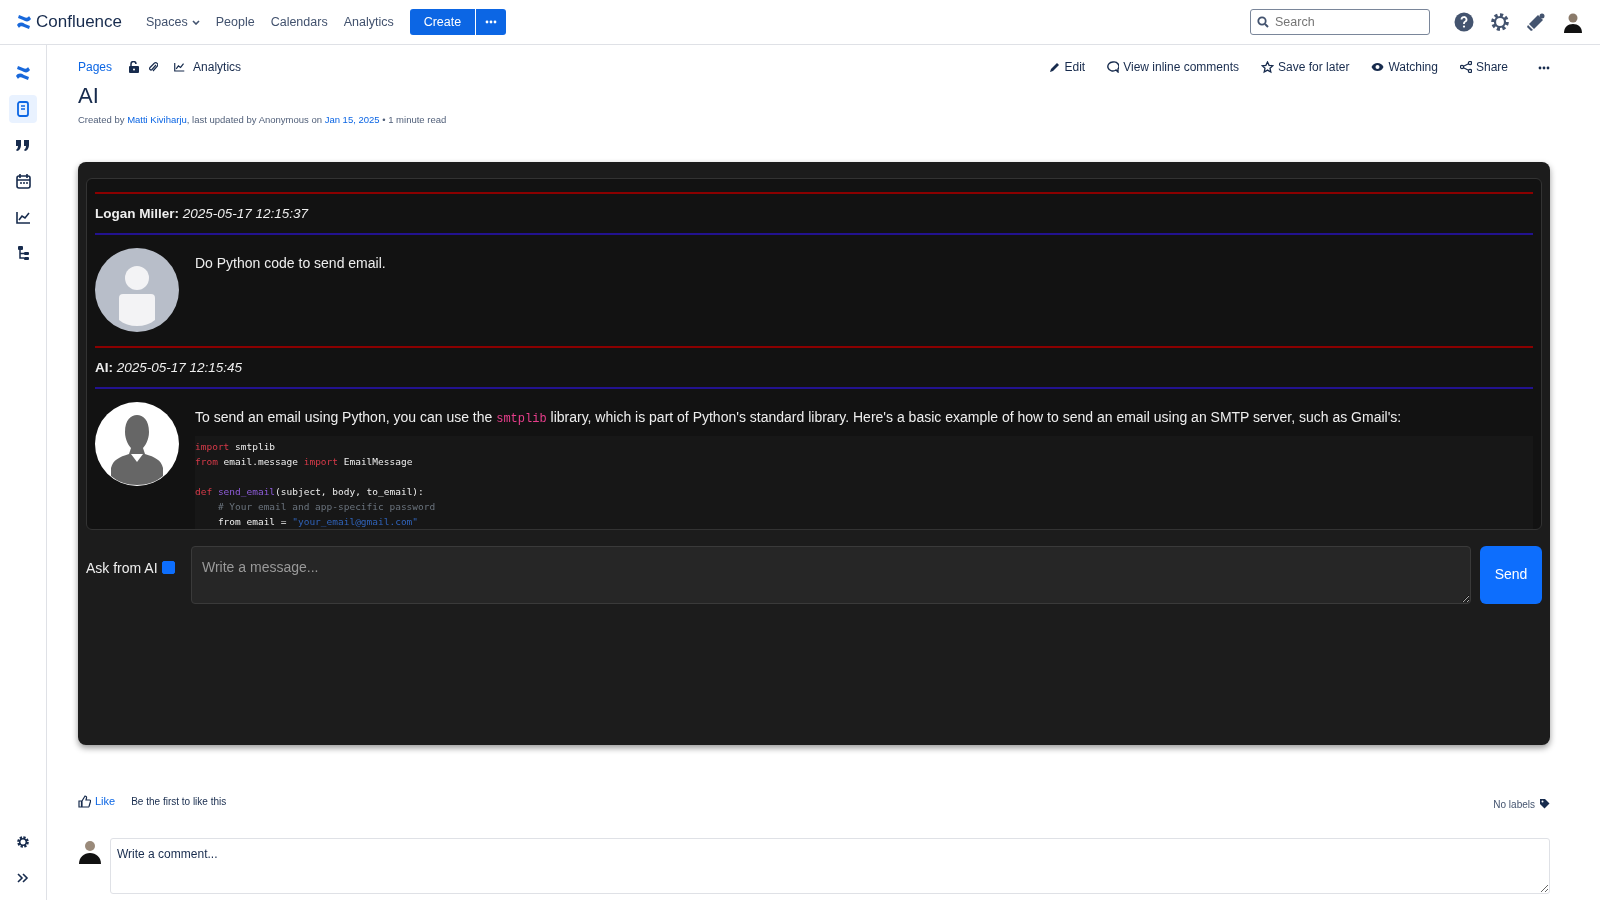 This screenshot has height=900, width=1600. I want to click on search-field: Search, so click(1340, 22).